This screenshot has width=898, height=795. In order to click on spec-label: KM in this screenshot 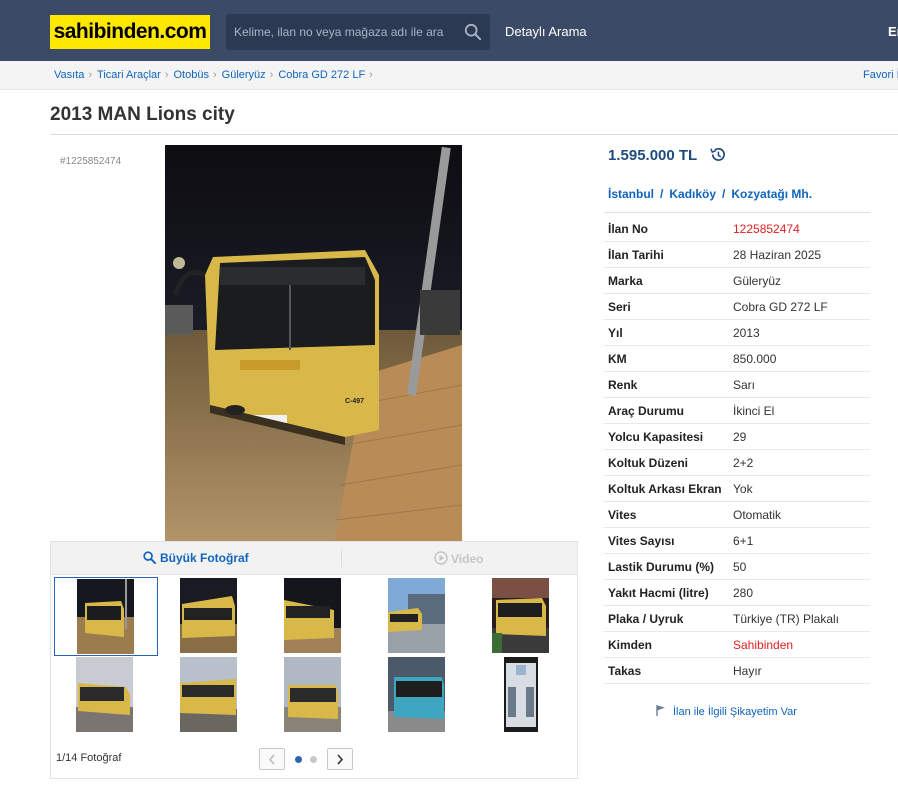, I will do `click(617, 359)`.